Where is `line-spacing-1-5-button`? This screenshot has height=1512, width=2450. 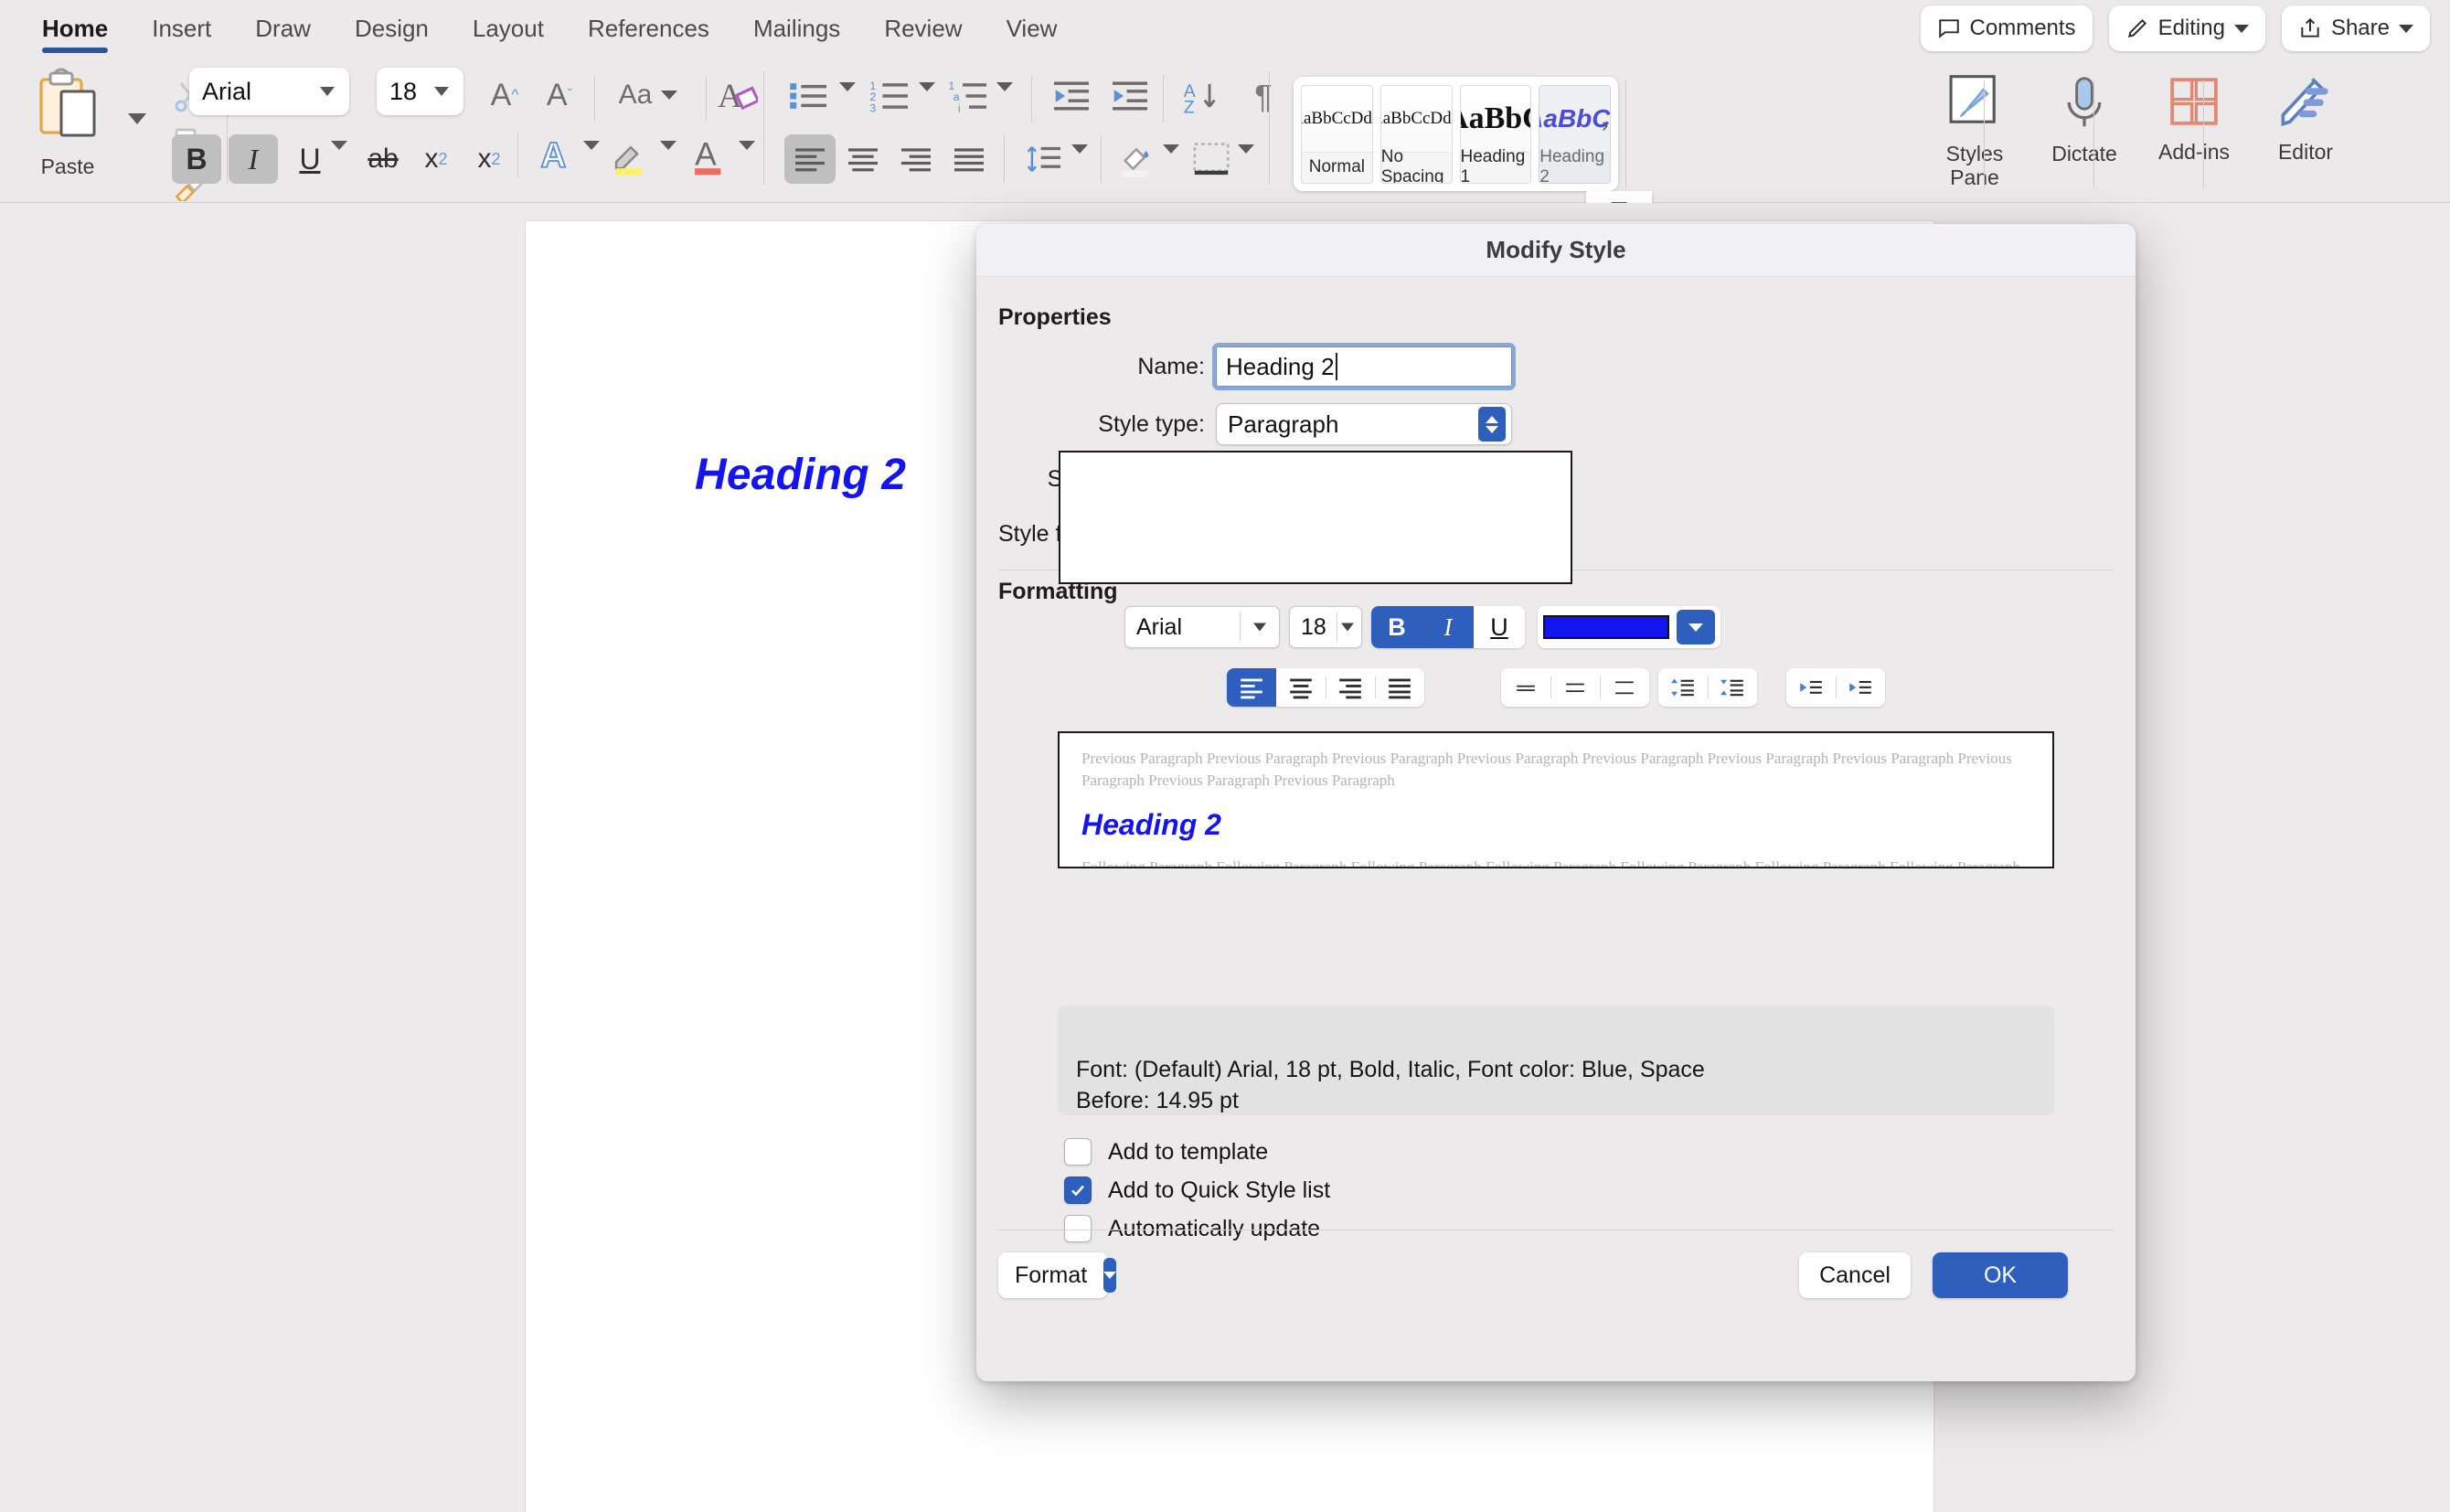
line-spacing-1-5-button is located at coordinates (1575, 687).